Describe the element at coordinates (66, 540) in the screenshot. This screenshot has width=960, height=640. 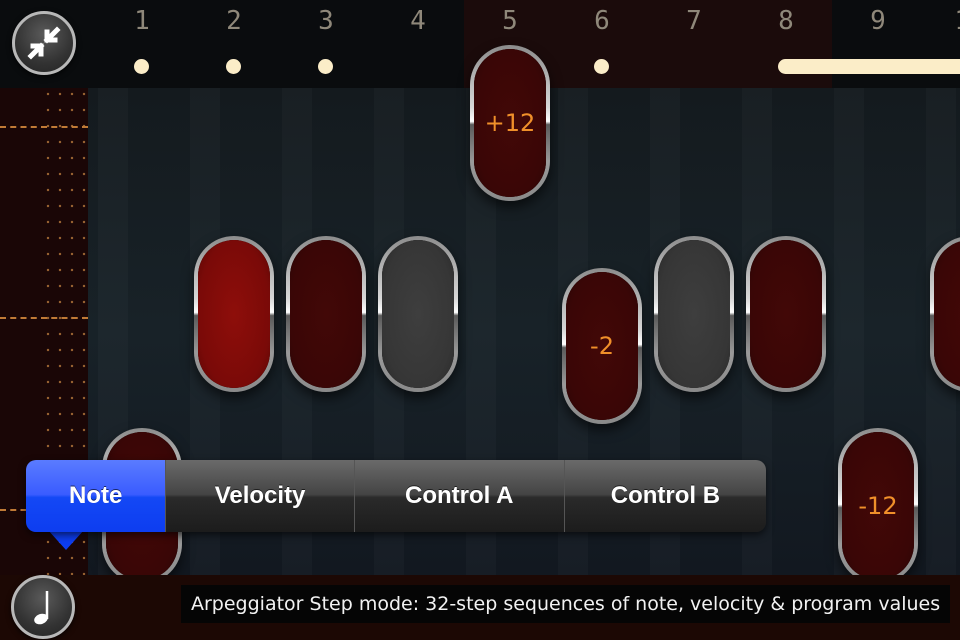
I see `segment-pointer` at that location.